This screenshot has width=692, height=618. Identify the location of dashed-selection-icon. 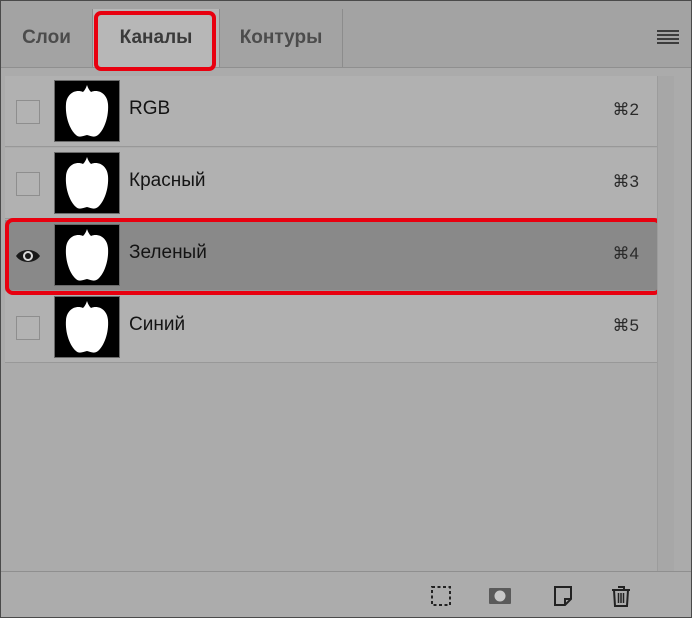
(441, 596).